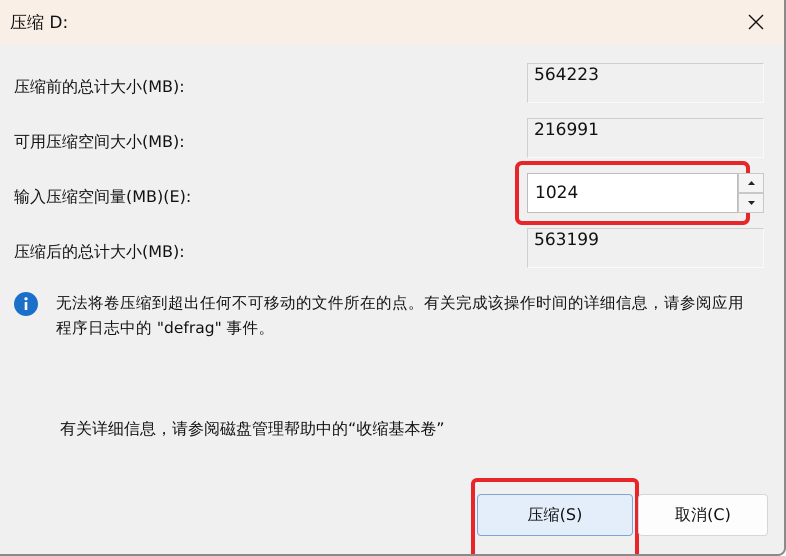 The height and width of the screenshot is (556, 786). What do you see at coordinates (703, 515) in the screenshot?
I see `cancel-button: 取消(C)` at bounding box center [703, 515].